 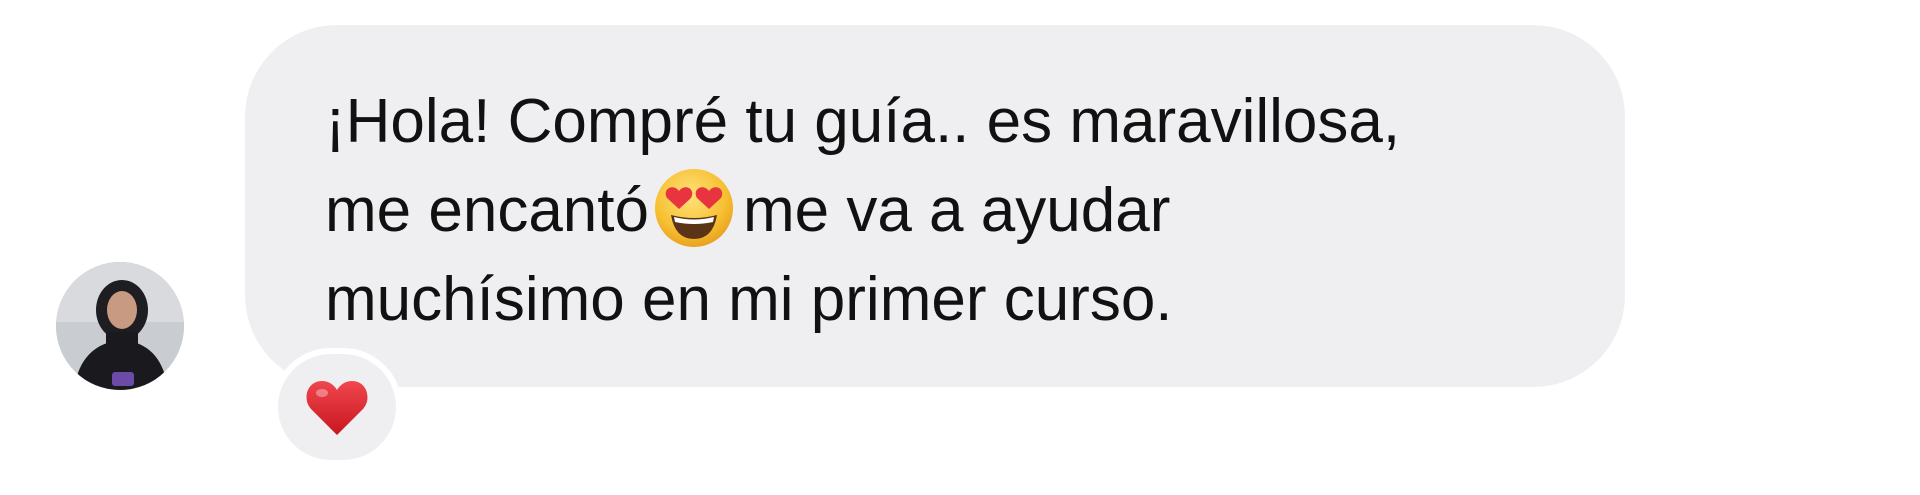 I want to click on avatar, so click(x=120, y=326).